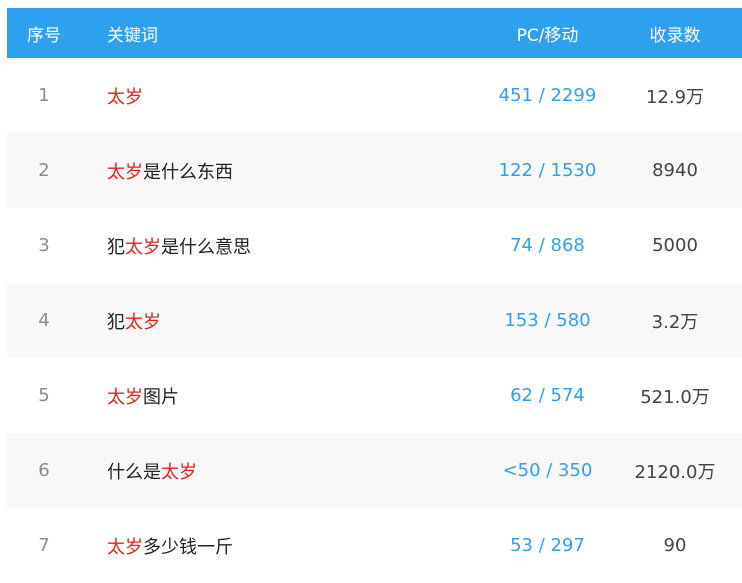 Image resolution: width=742 pixels, height=583 pixels. What do you see at coordinates (374, 33) in the screenshot?
I see `table-header: 序号 关键词 PC/移动 收录数` at bounding box center [374, 33].